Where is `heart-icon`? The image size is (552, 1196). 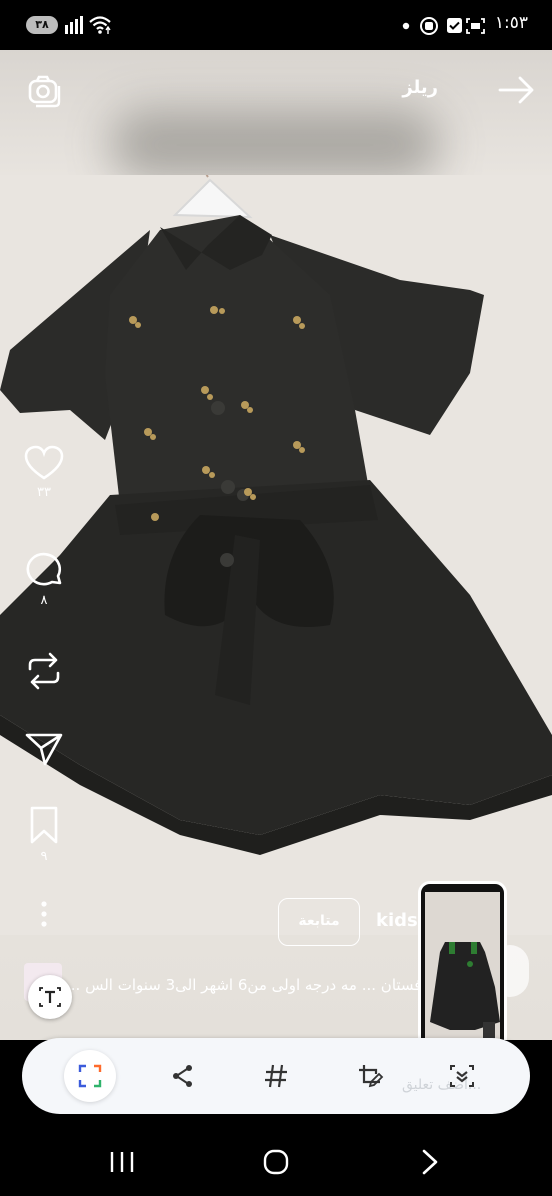
heart-icon is located at coordinates (44, 462).